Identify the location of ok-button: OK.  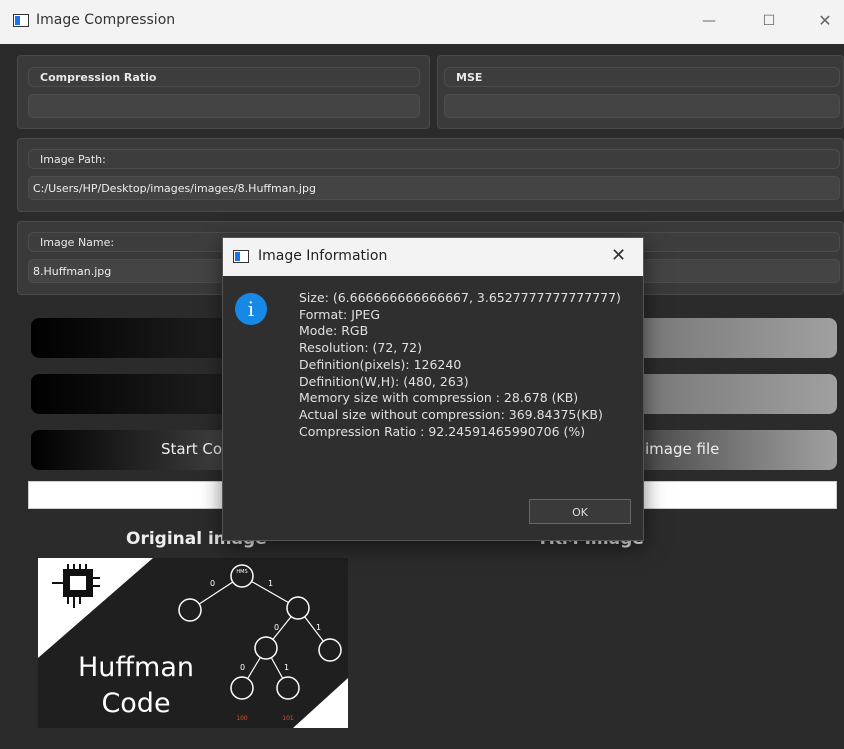
(580, 511).